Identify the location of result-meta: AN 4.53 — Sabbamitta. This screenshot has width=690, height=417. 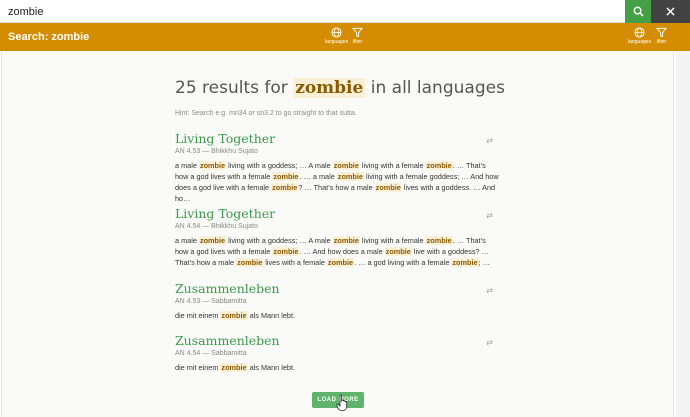
(211, 301).